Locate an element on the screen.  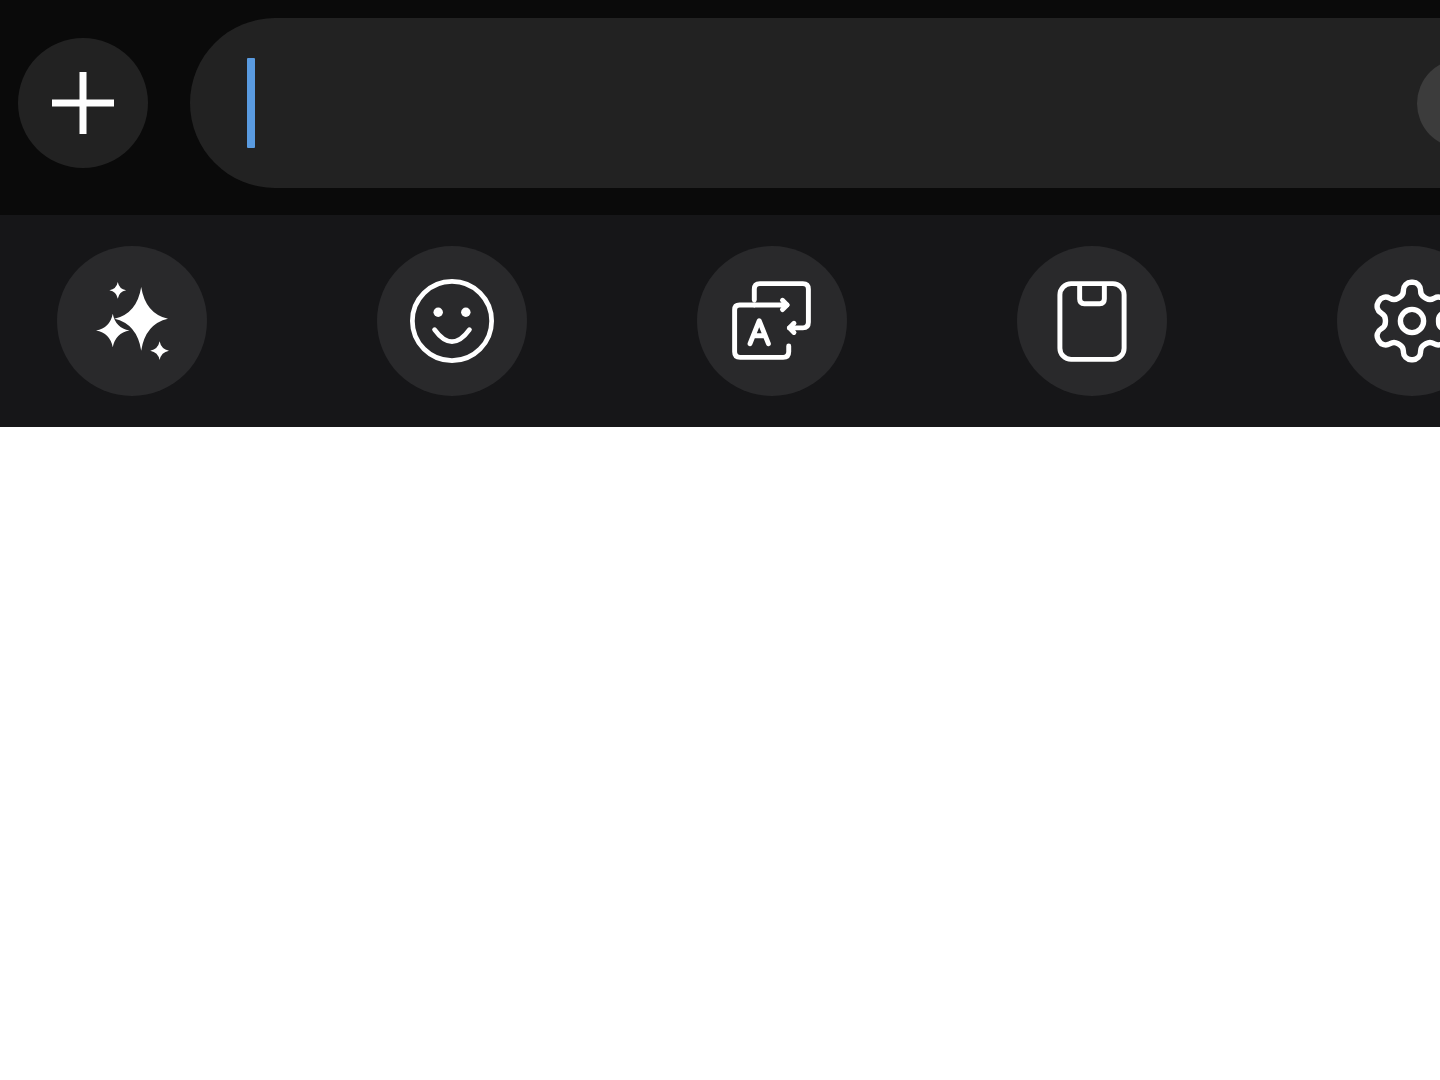
message-input-field is located at coordinates (815, 103).